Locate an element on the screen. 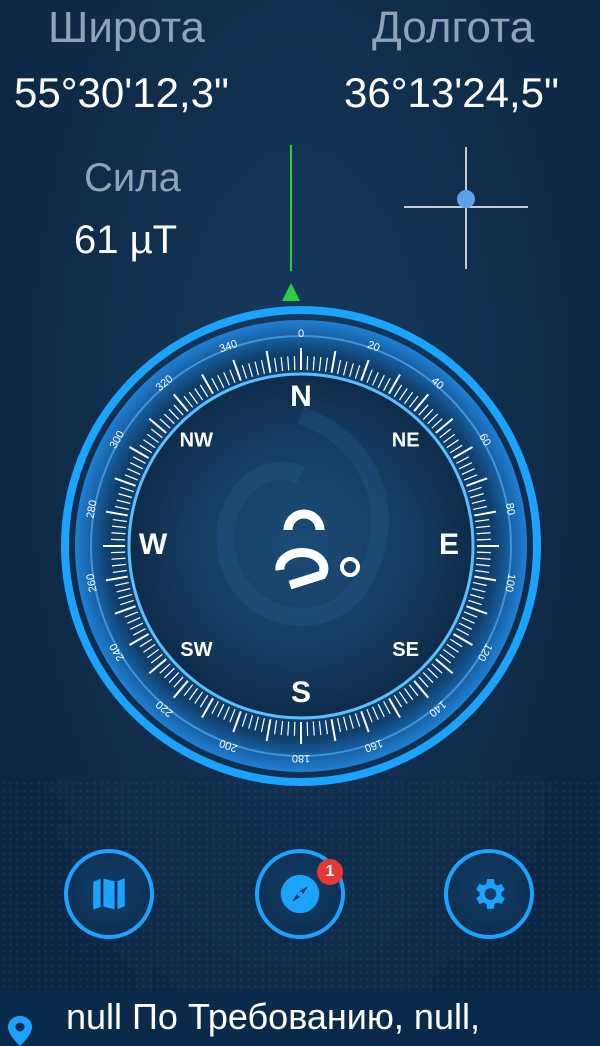 The width and height of the screenshot is (600, 1046). gear-icon is located at coordinates (490, 894).